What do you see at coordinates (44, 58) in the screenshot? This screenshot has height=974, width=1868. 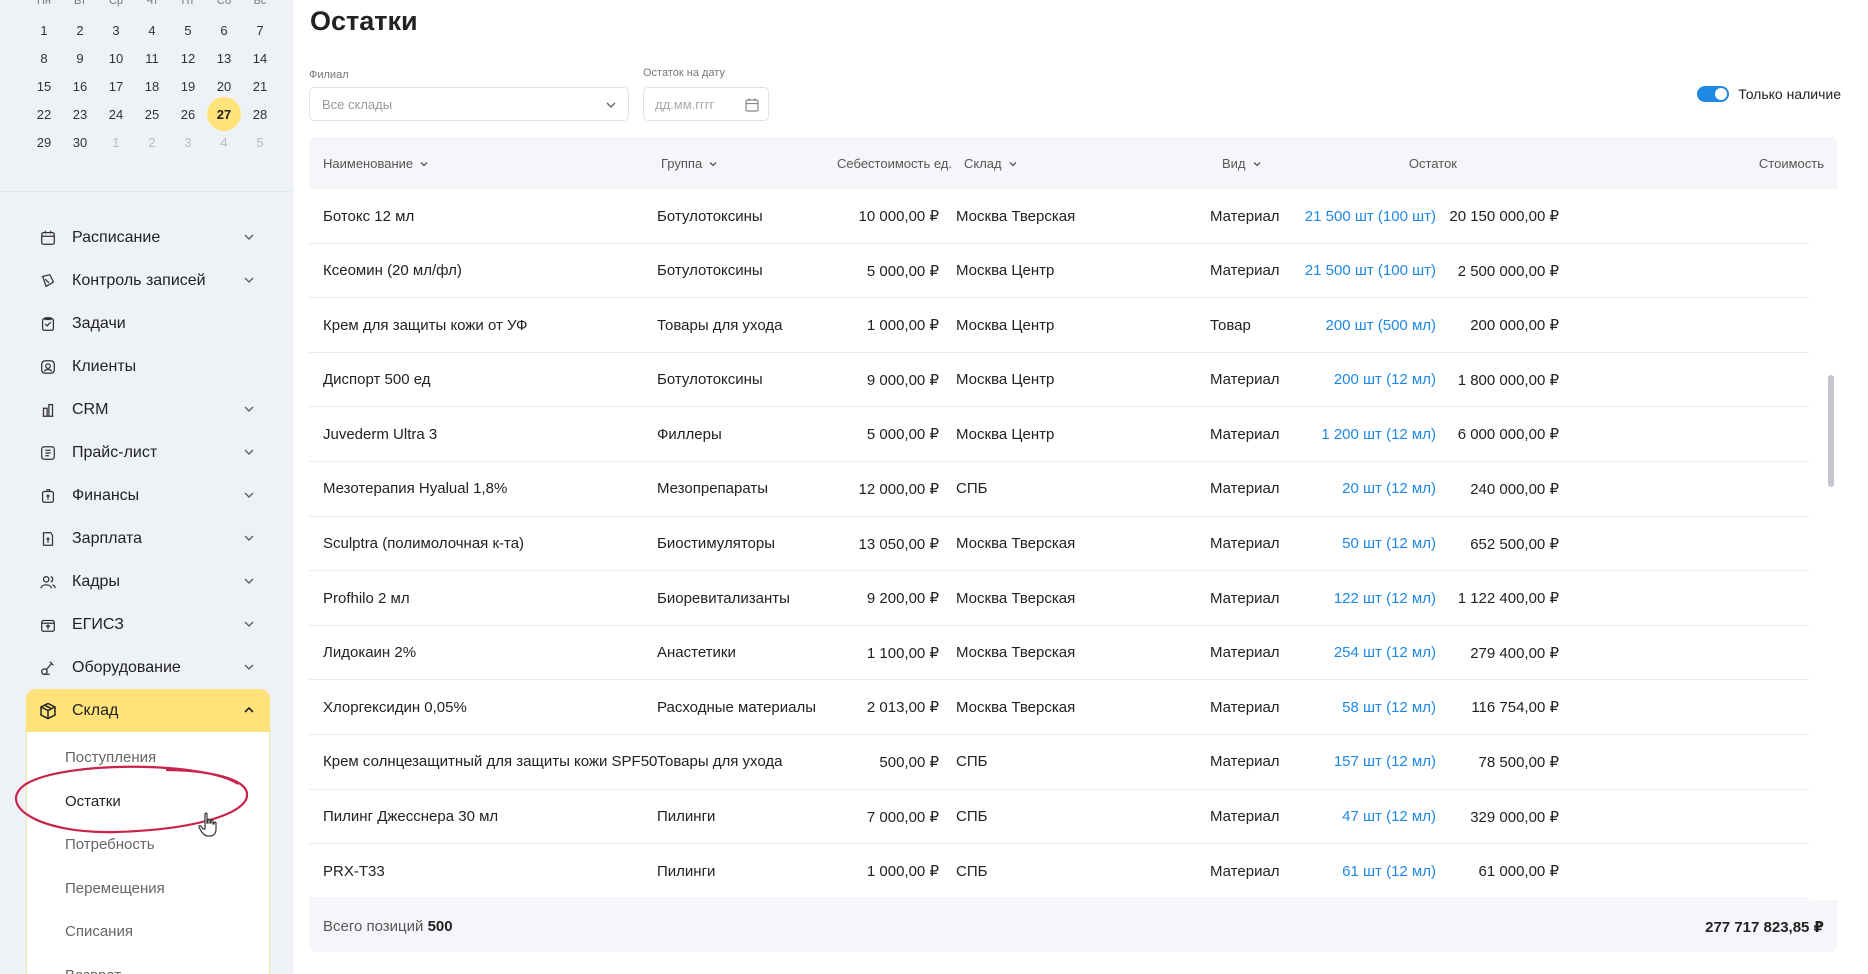 I see `calendar-day: 8` at bounding box center [44, 58].